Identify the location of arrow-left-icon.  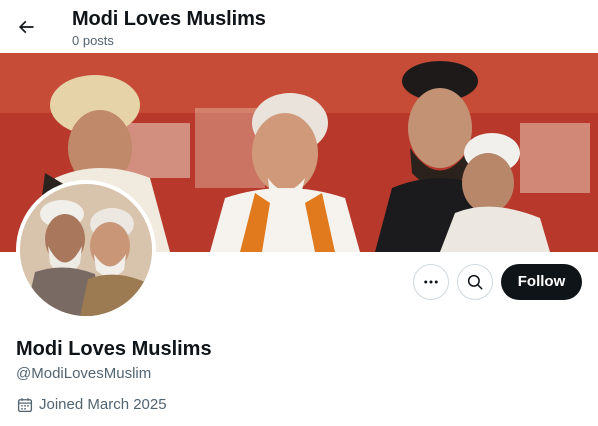
(26, 27).